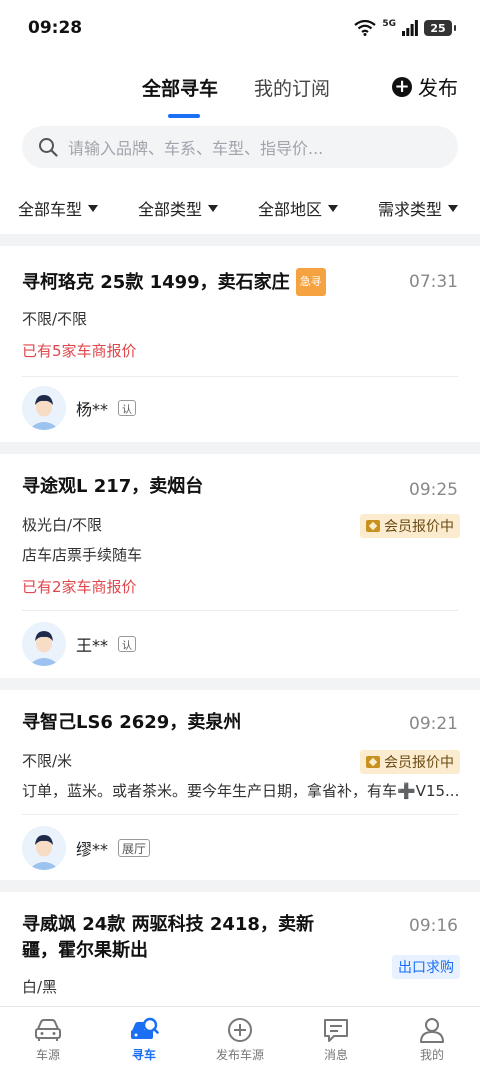 The height and width of the screenshot is (1072, 480). What do you see at coordinates (85, 950) in the screenshot?
I see `card-title-line2: 疆，霍尔果斯出` at bounding box center [85, 950].